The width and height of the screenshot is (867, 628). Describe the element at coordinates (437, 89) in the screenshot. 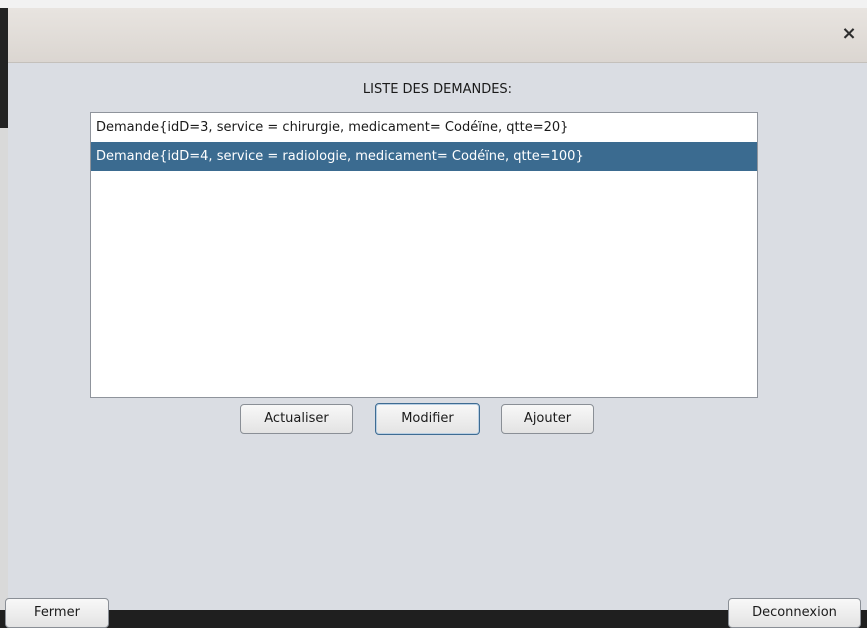

I see `list-heading: LISTE DES DEMANDES:` at that location.